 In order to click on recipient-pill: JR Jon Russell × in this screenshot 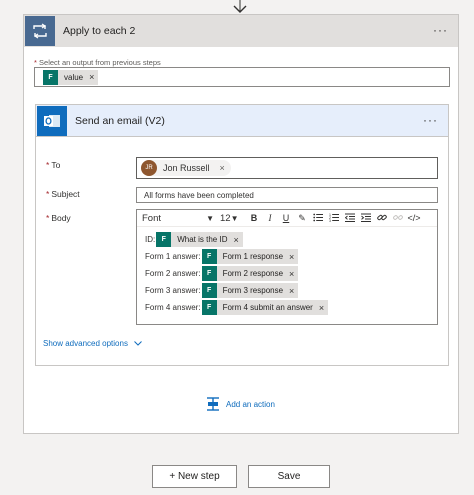, I will do `click(186, 168)`.